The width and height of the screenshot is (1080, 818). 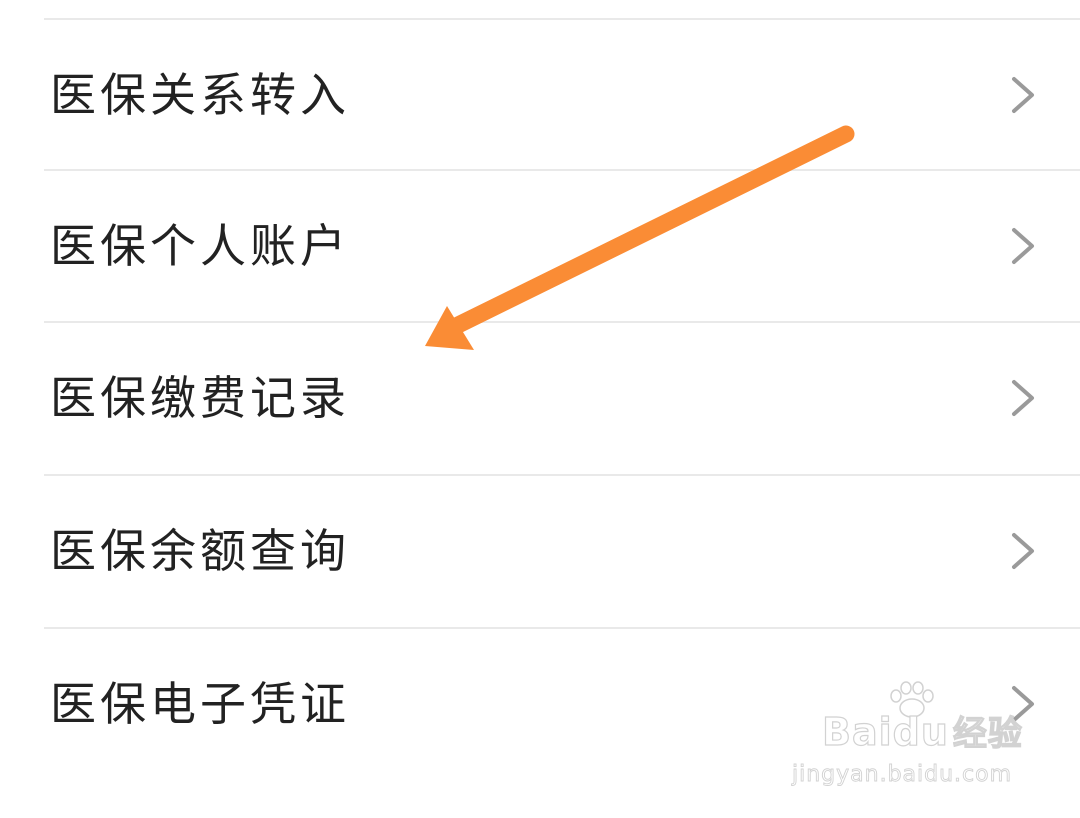 What do you see at coordinates (200, 398) in the screenshot?
I see `menu-item-label: 医保缴费记录` at bounding box center [200, 398].